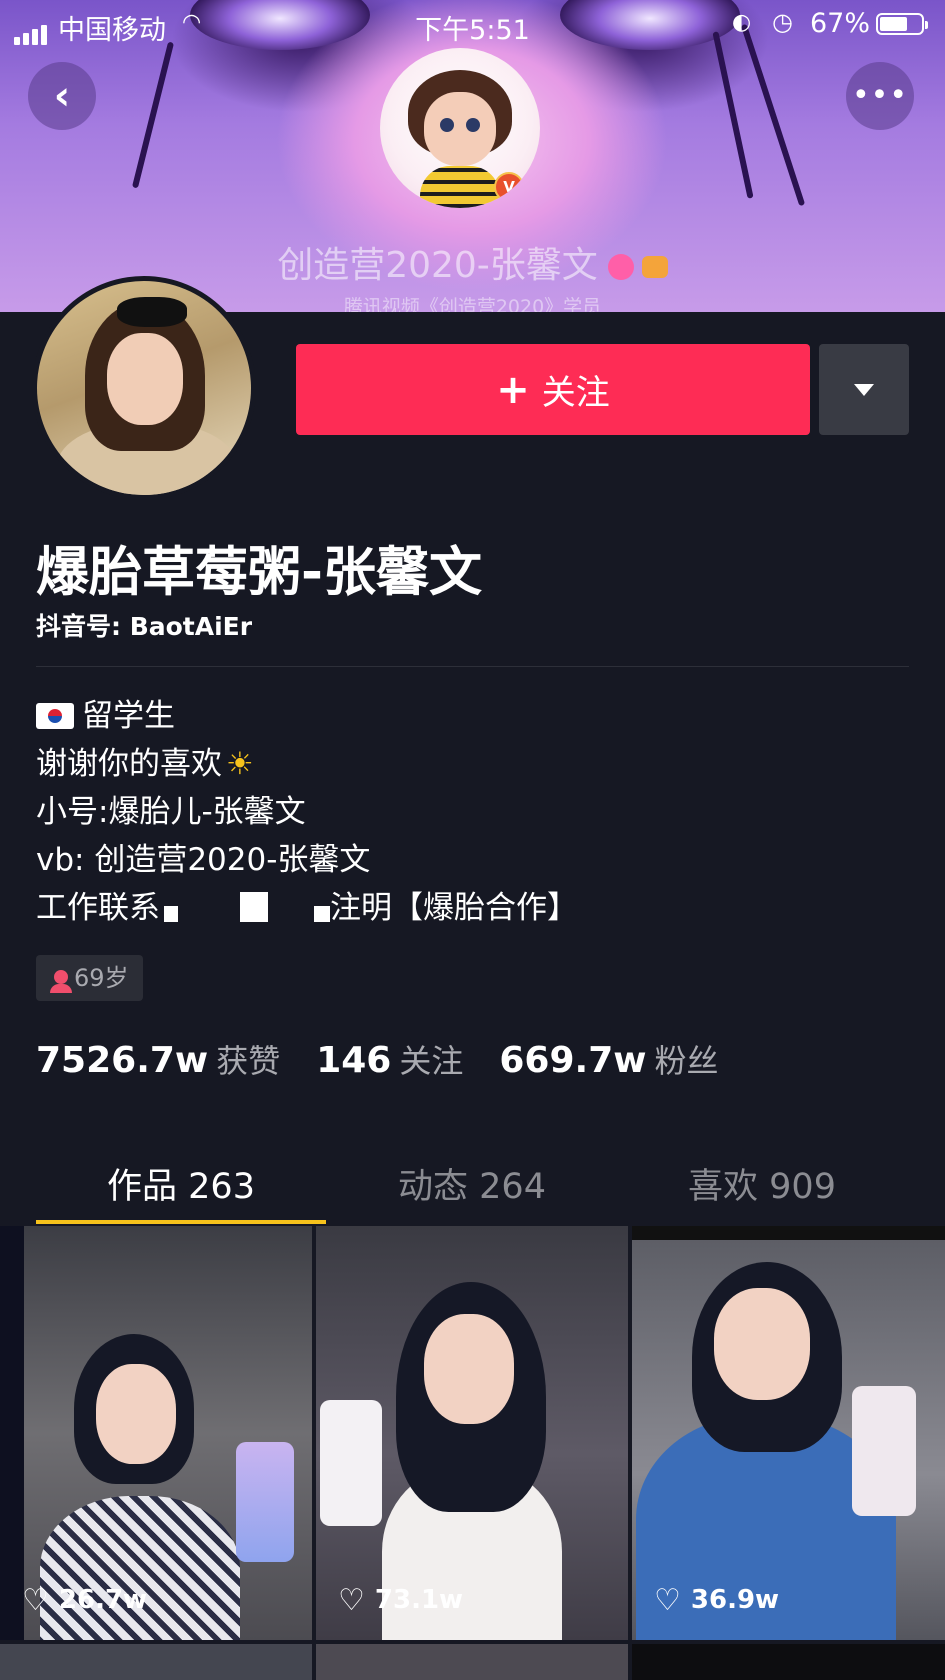  I want to click on alarm-icon: ◷, so click(782, 22).